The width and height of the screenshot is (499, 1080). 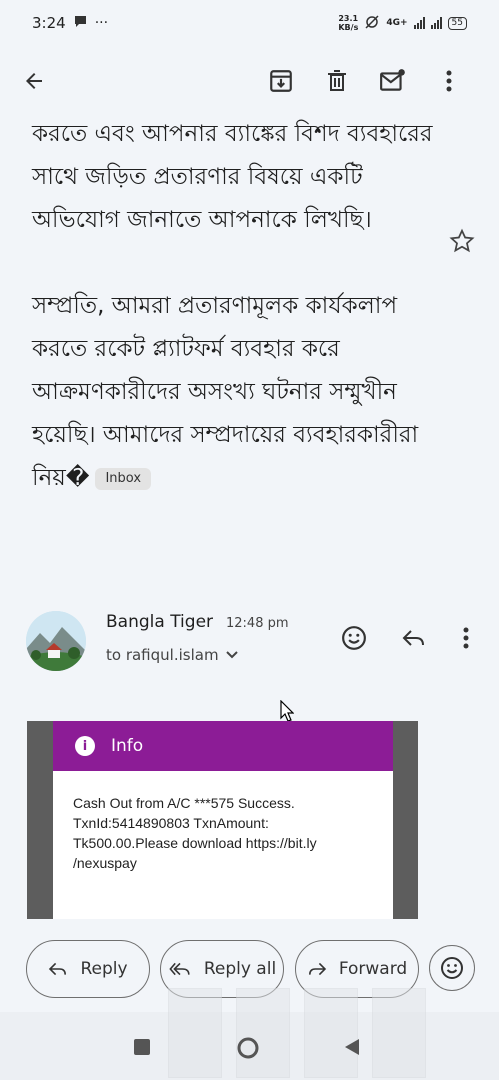 What do you see at coordinates (240, 969) in the screenshot?
I see `reply-all-label: Reply all` at bounding box center [240, 969].